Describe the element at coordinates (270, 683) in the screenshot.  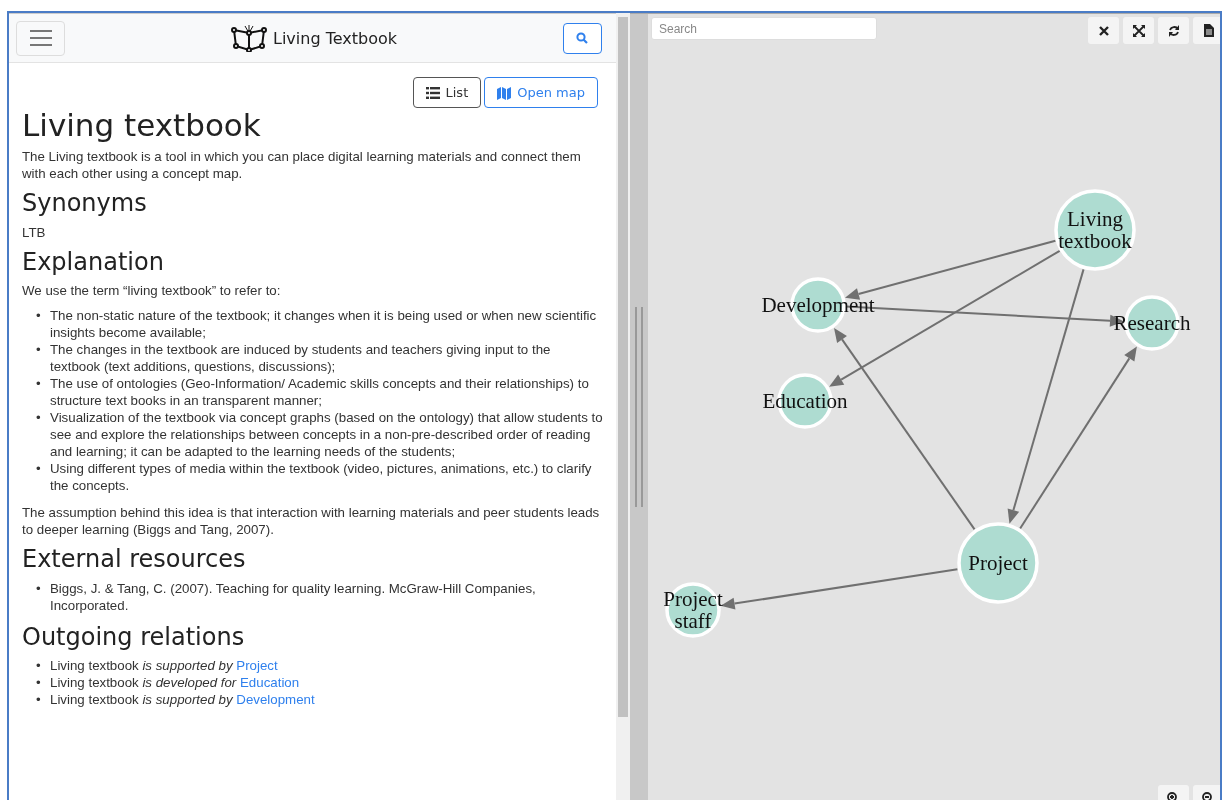
I see `concept-link: Education` at that location.